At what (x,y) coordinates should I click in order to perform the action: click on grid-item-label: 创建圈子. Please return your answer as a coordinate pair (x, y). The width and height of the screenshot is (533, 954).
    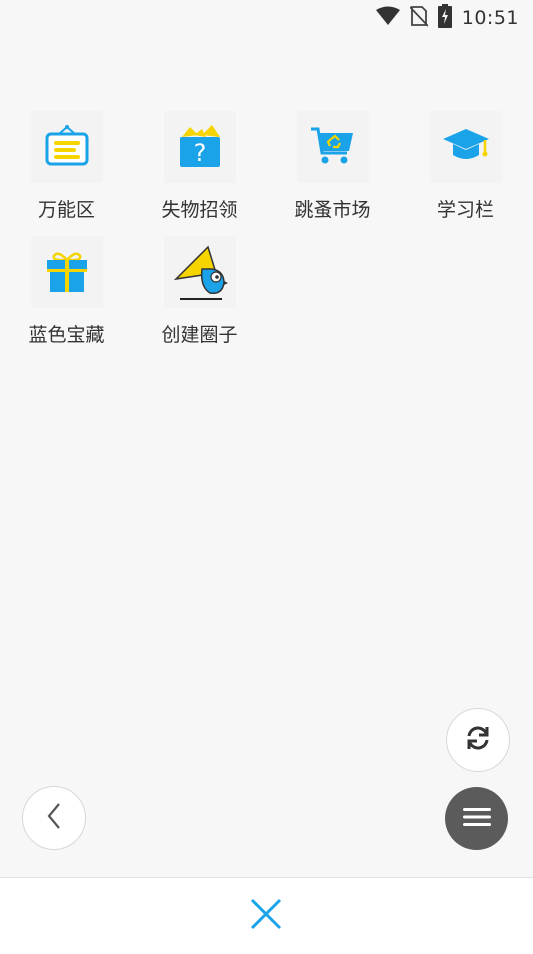
    Looking at the image, I should click on (199, 335).